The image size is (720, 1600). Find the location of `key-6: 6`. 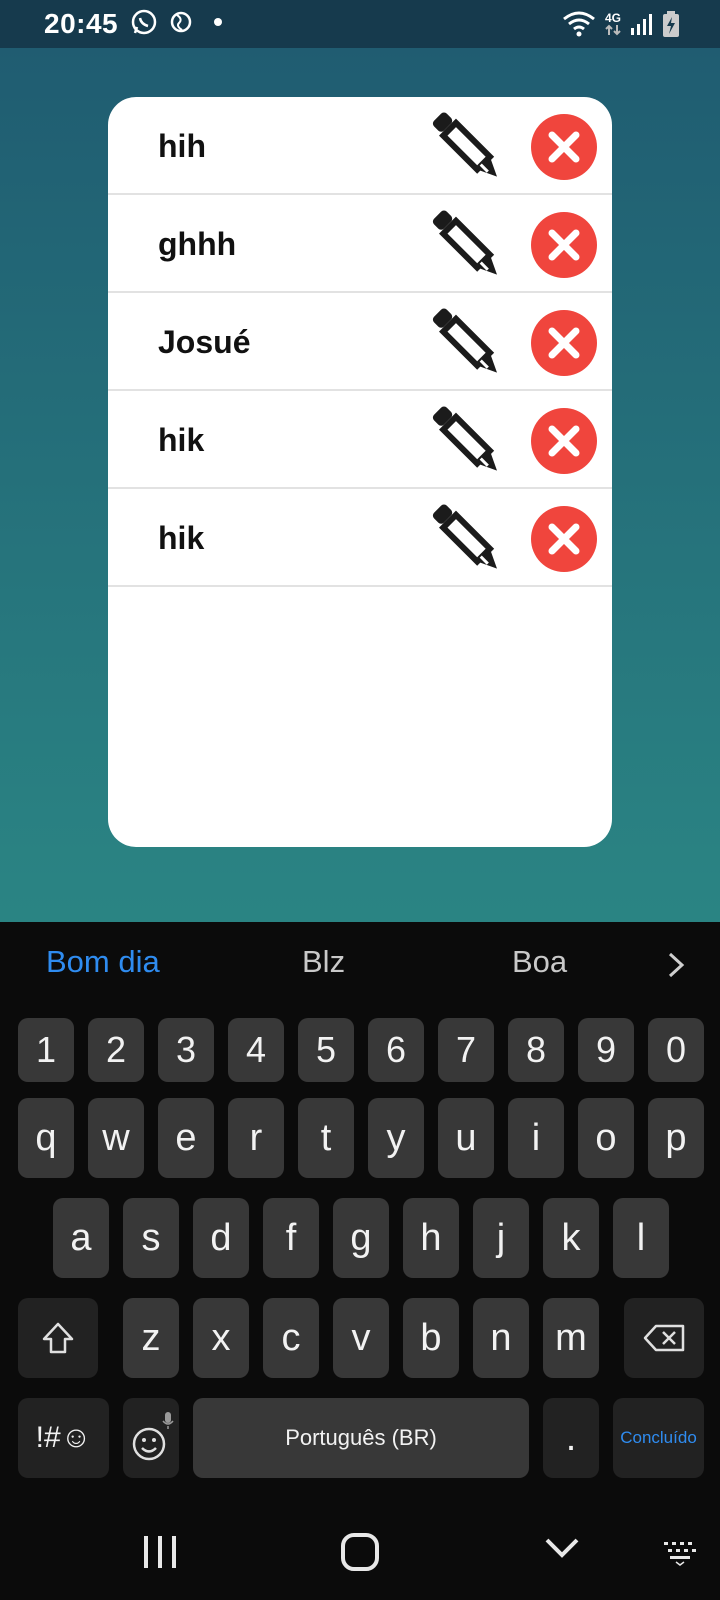

key-6: 6 is located at coordinates (396, 1050).